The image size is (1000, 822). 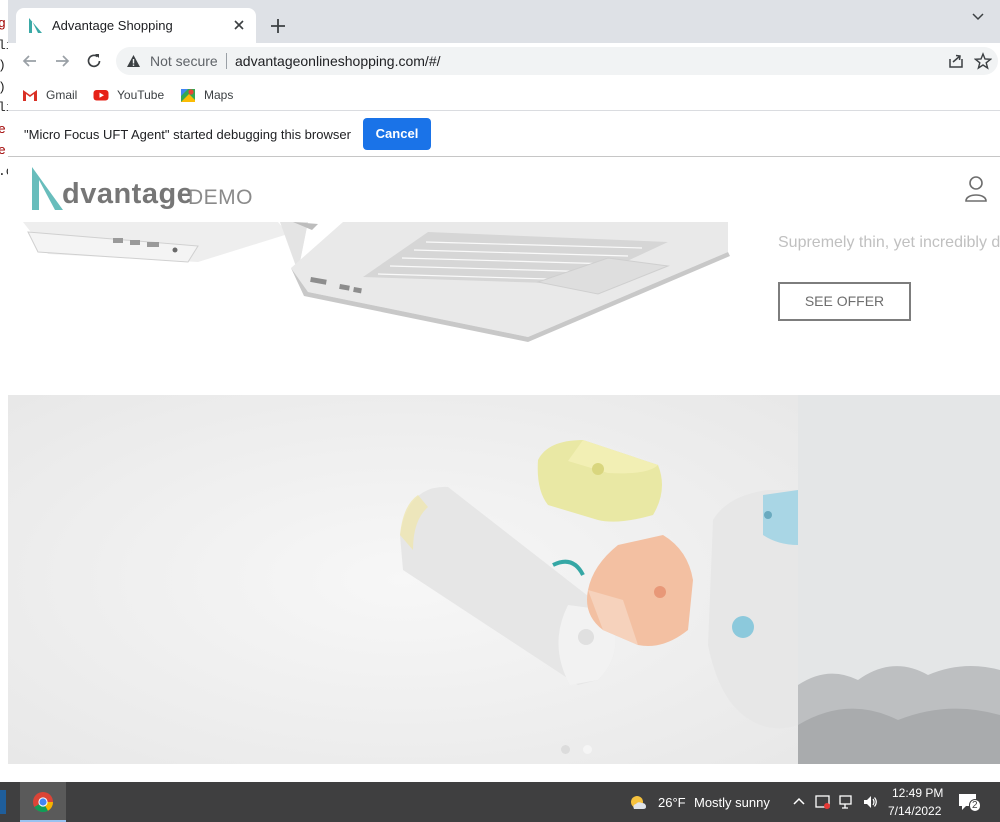 What do you see at coordinates (914, 811) in the screenshot?
I see `clock-date: 7/14/2022` at bounding box center [914, 811].